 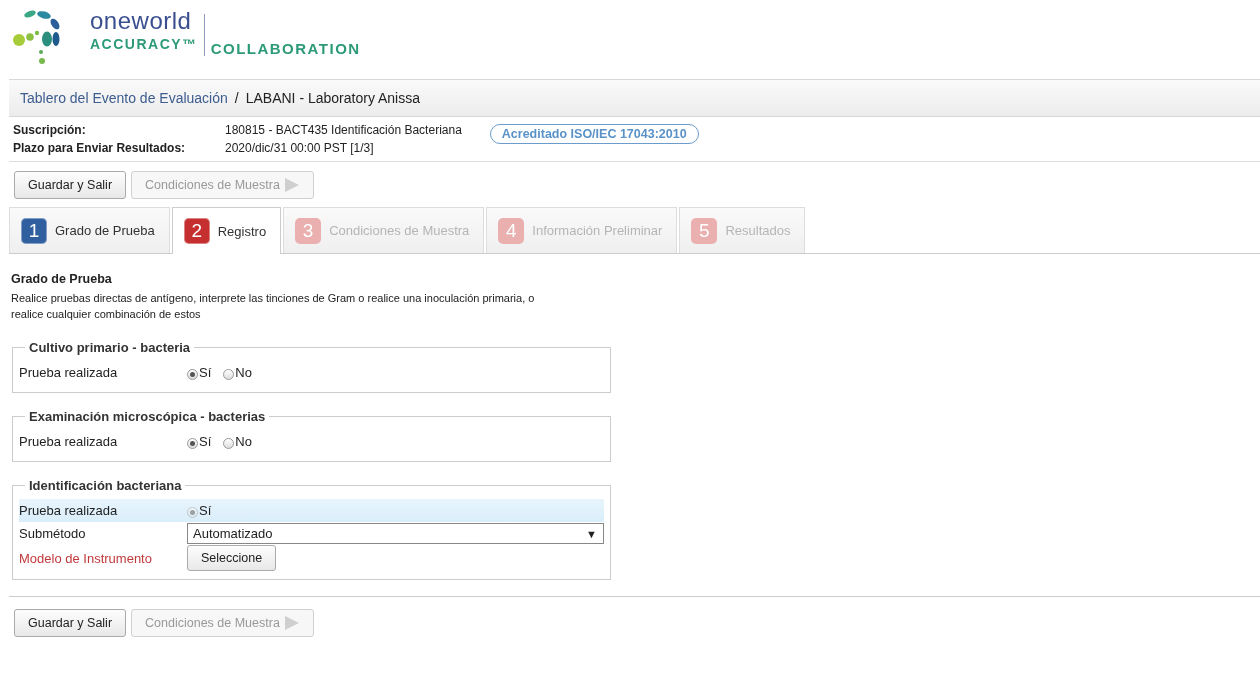 I want to click on breadcrumb-current: LABANI - Laboratory Anissa, so click(x=332, y=98).